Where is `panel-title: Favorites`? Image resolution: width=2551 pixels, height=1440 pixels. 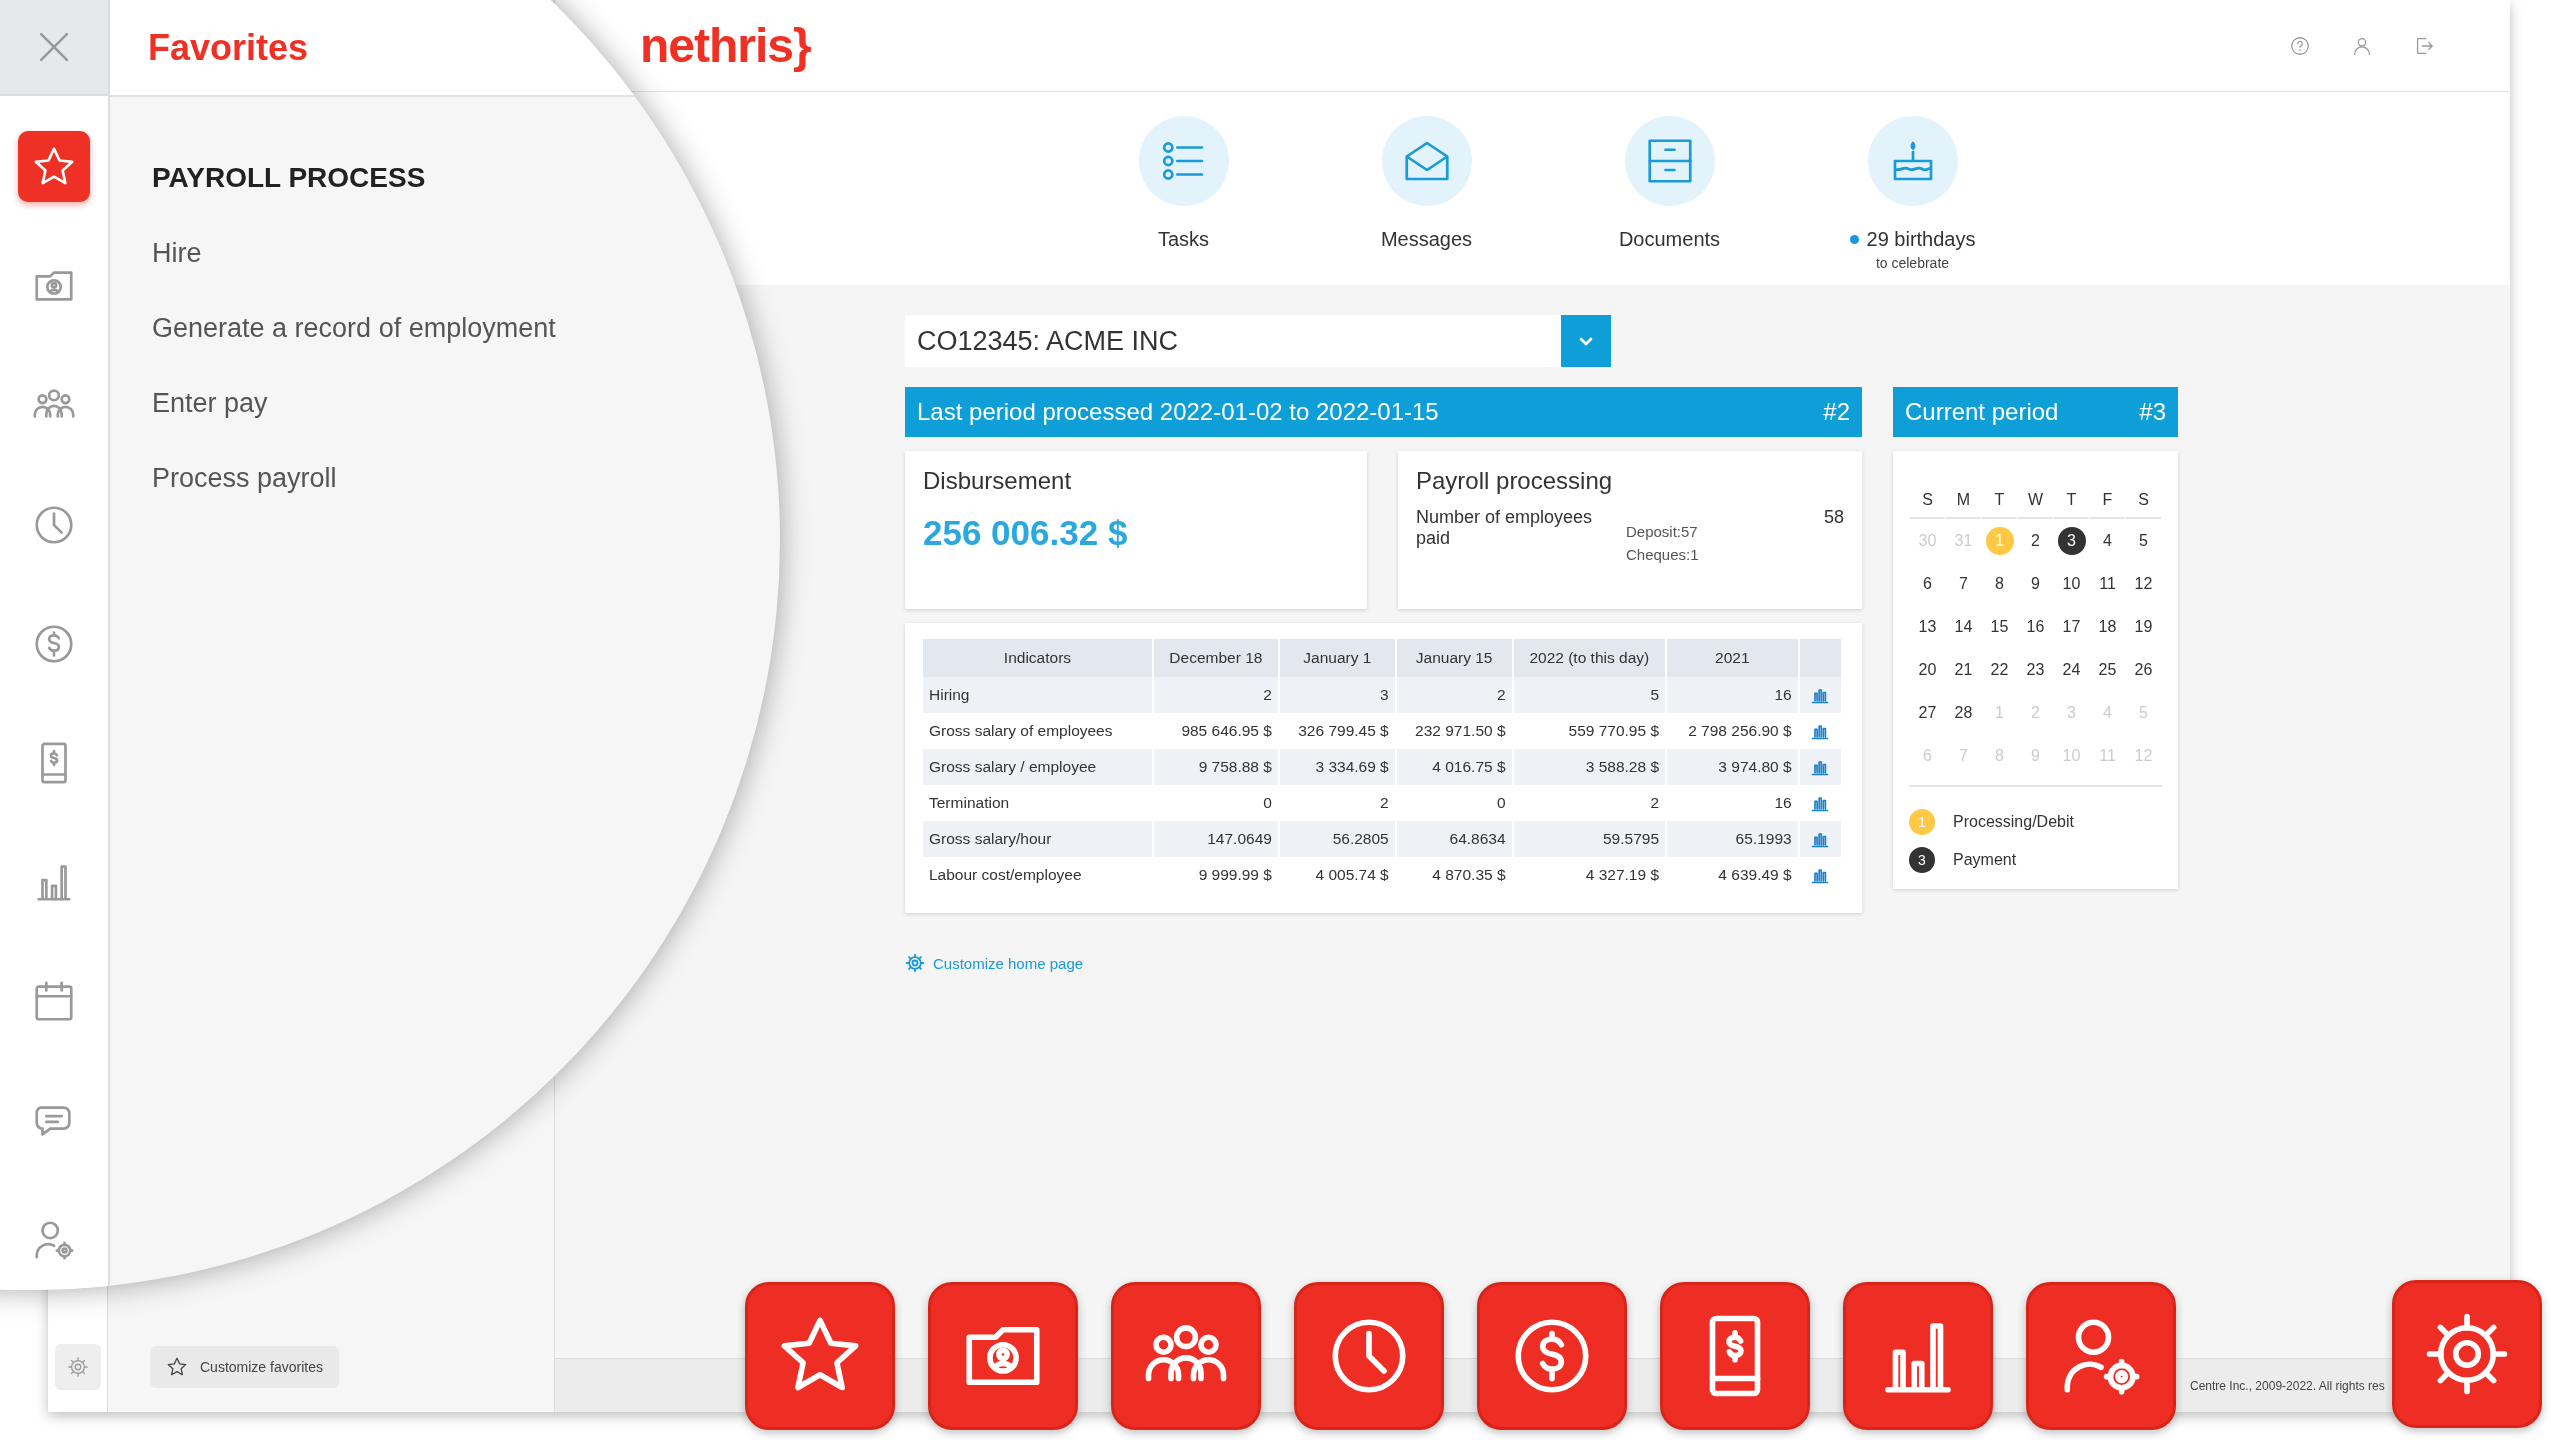 panel-title: Favorites is located at coordinates (228, 47).